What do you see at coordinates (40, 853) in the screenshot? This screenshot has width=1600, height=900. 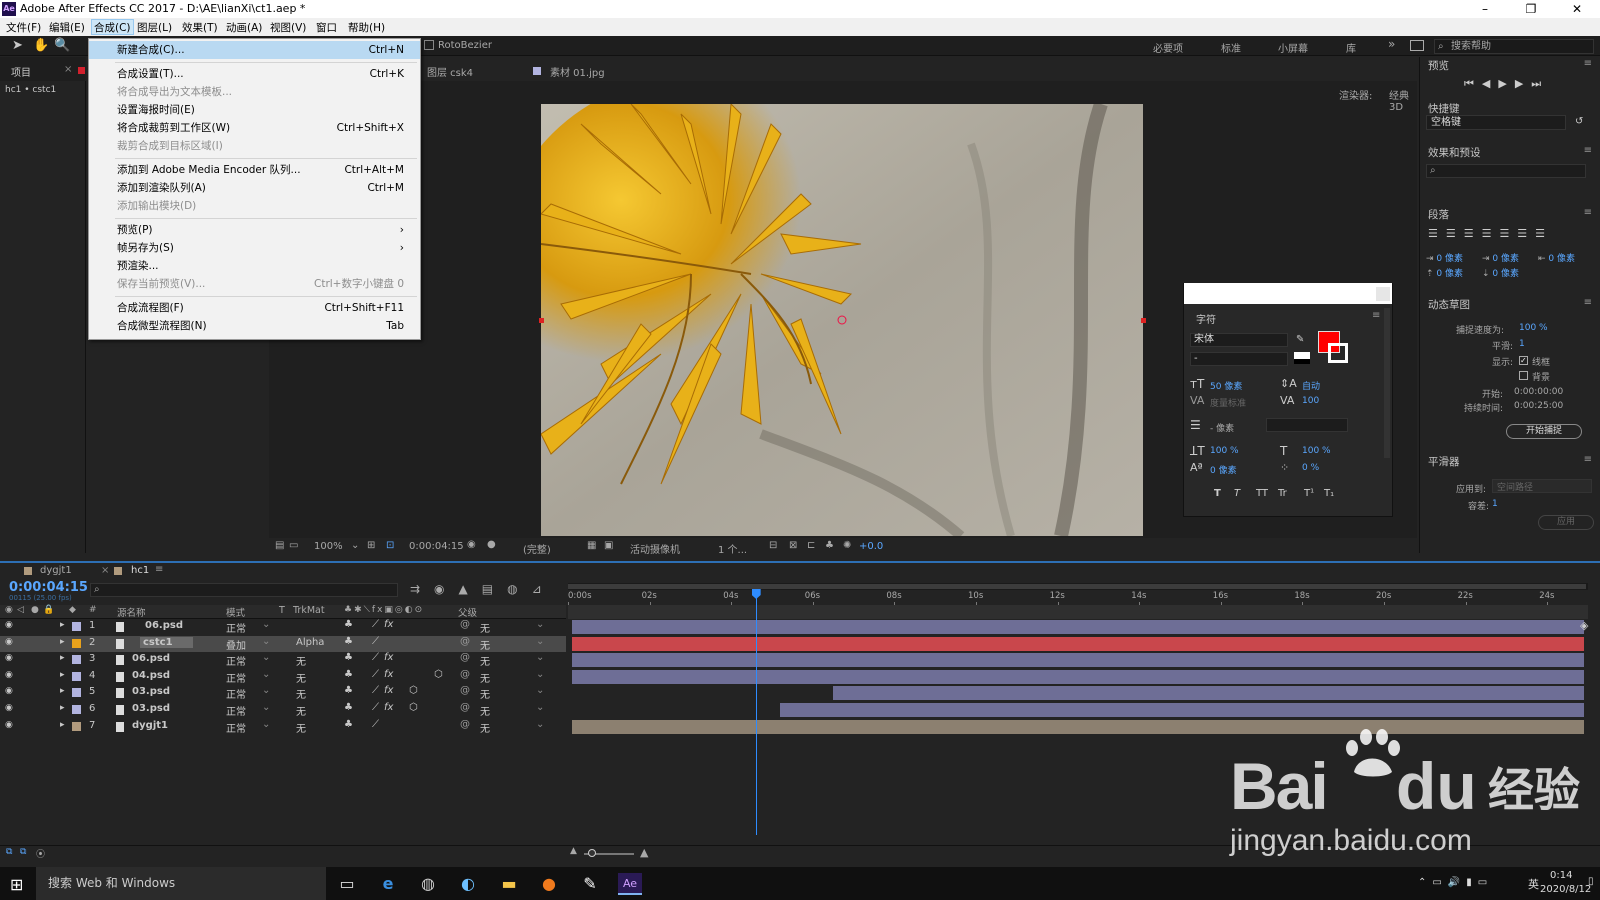 I see `toggle-time-stretch-icon: ⦿` at bounding box center [40, 853].